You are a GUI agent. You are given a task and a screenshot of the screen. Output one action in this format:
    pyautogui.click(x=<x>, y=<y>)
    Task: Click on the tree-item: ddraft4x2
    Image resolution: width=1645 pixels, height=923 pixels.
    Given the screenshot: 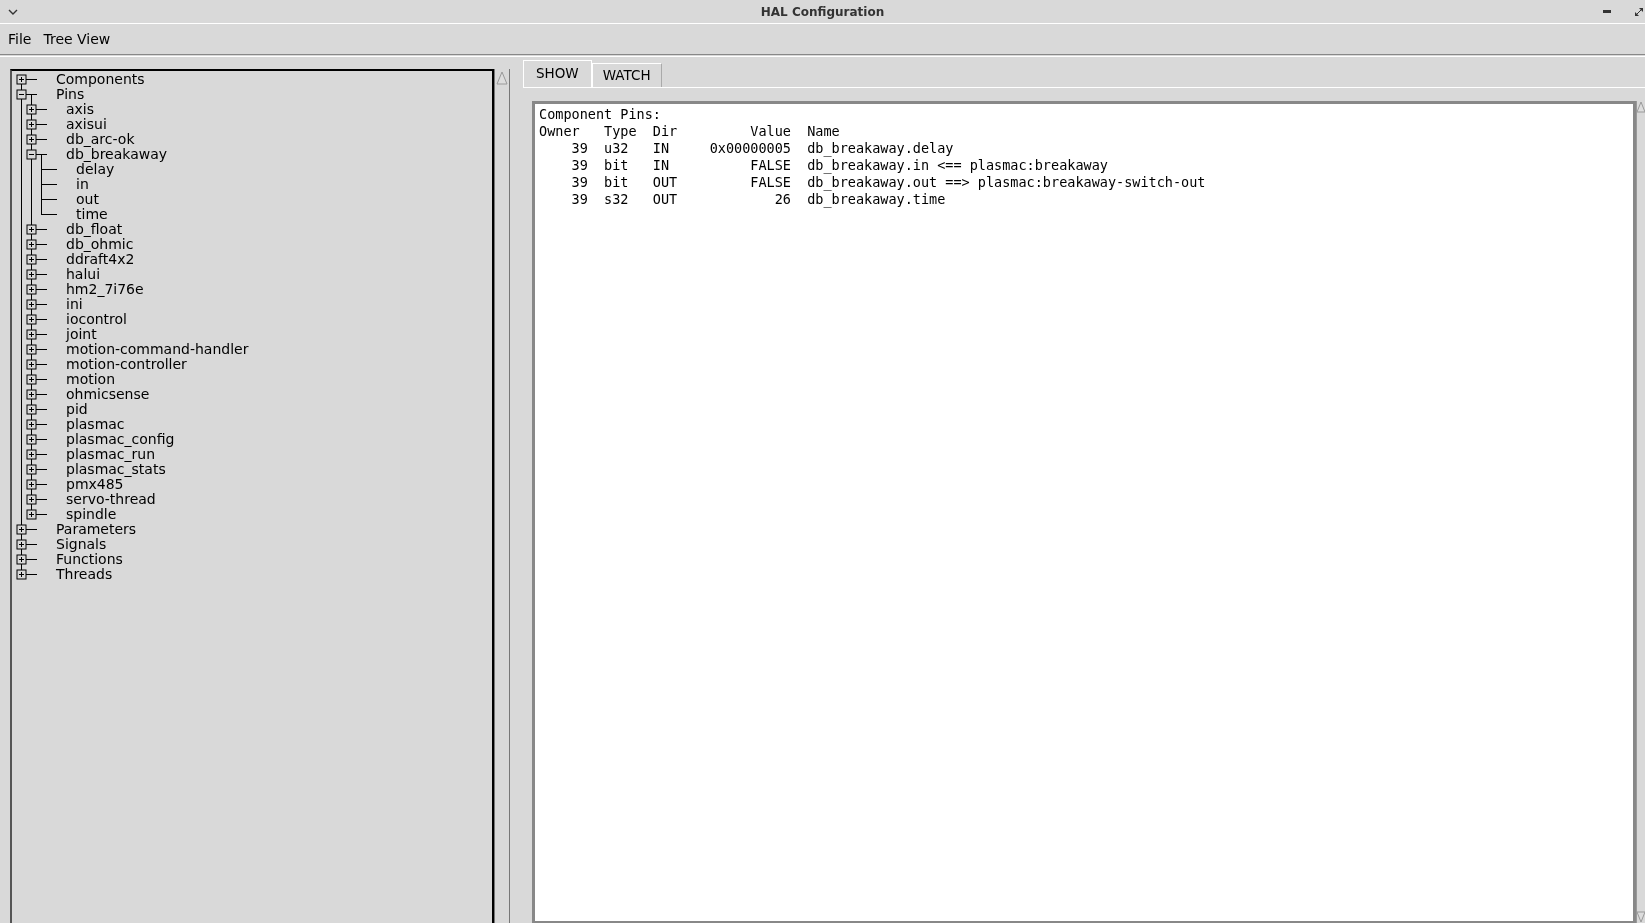 What is the action you would take?
    pyautogui.click(x=100, y=259)
    